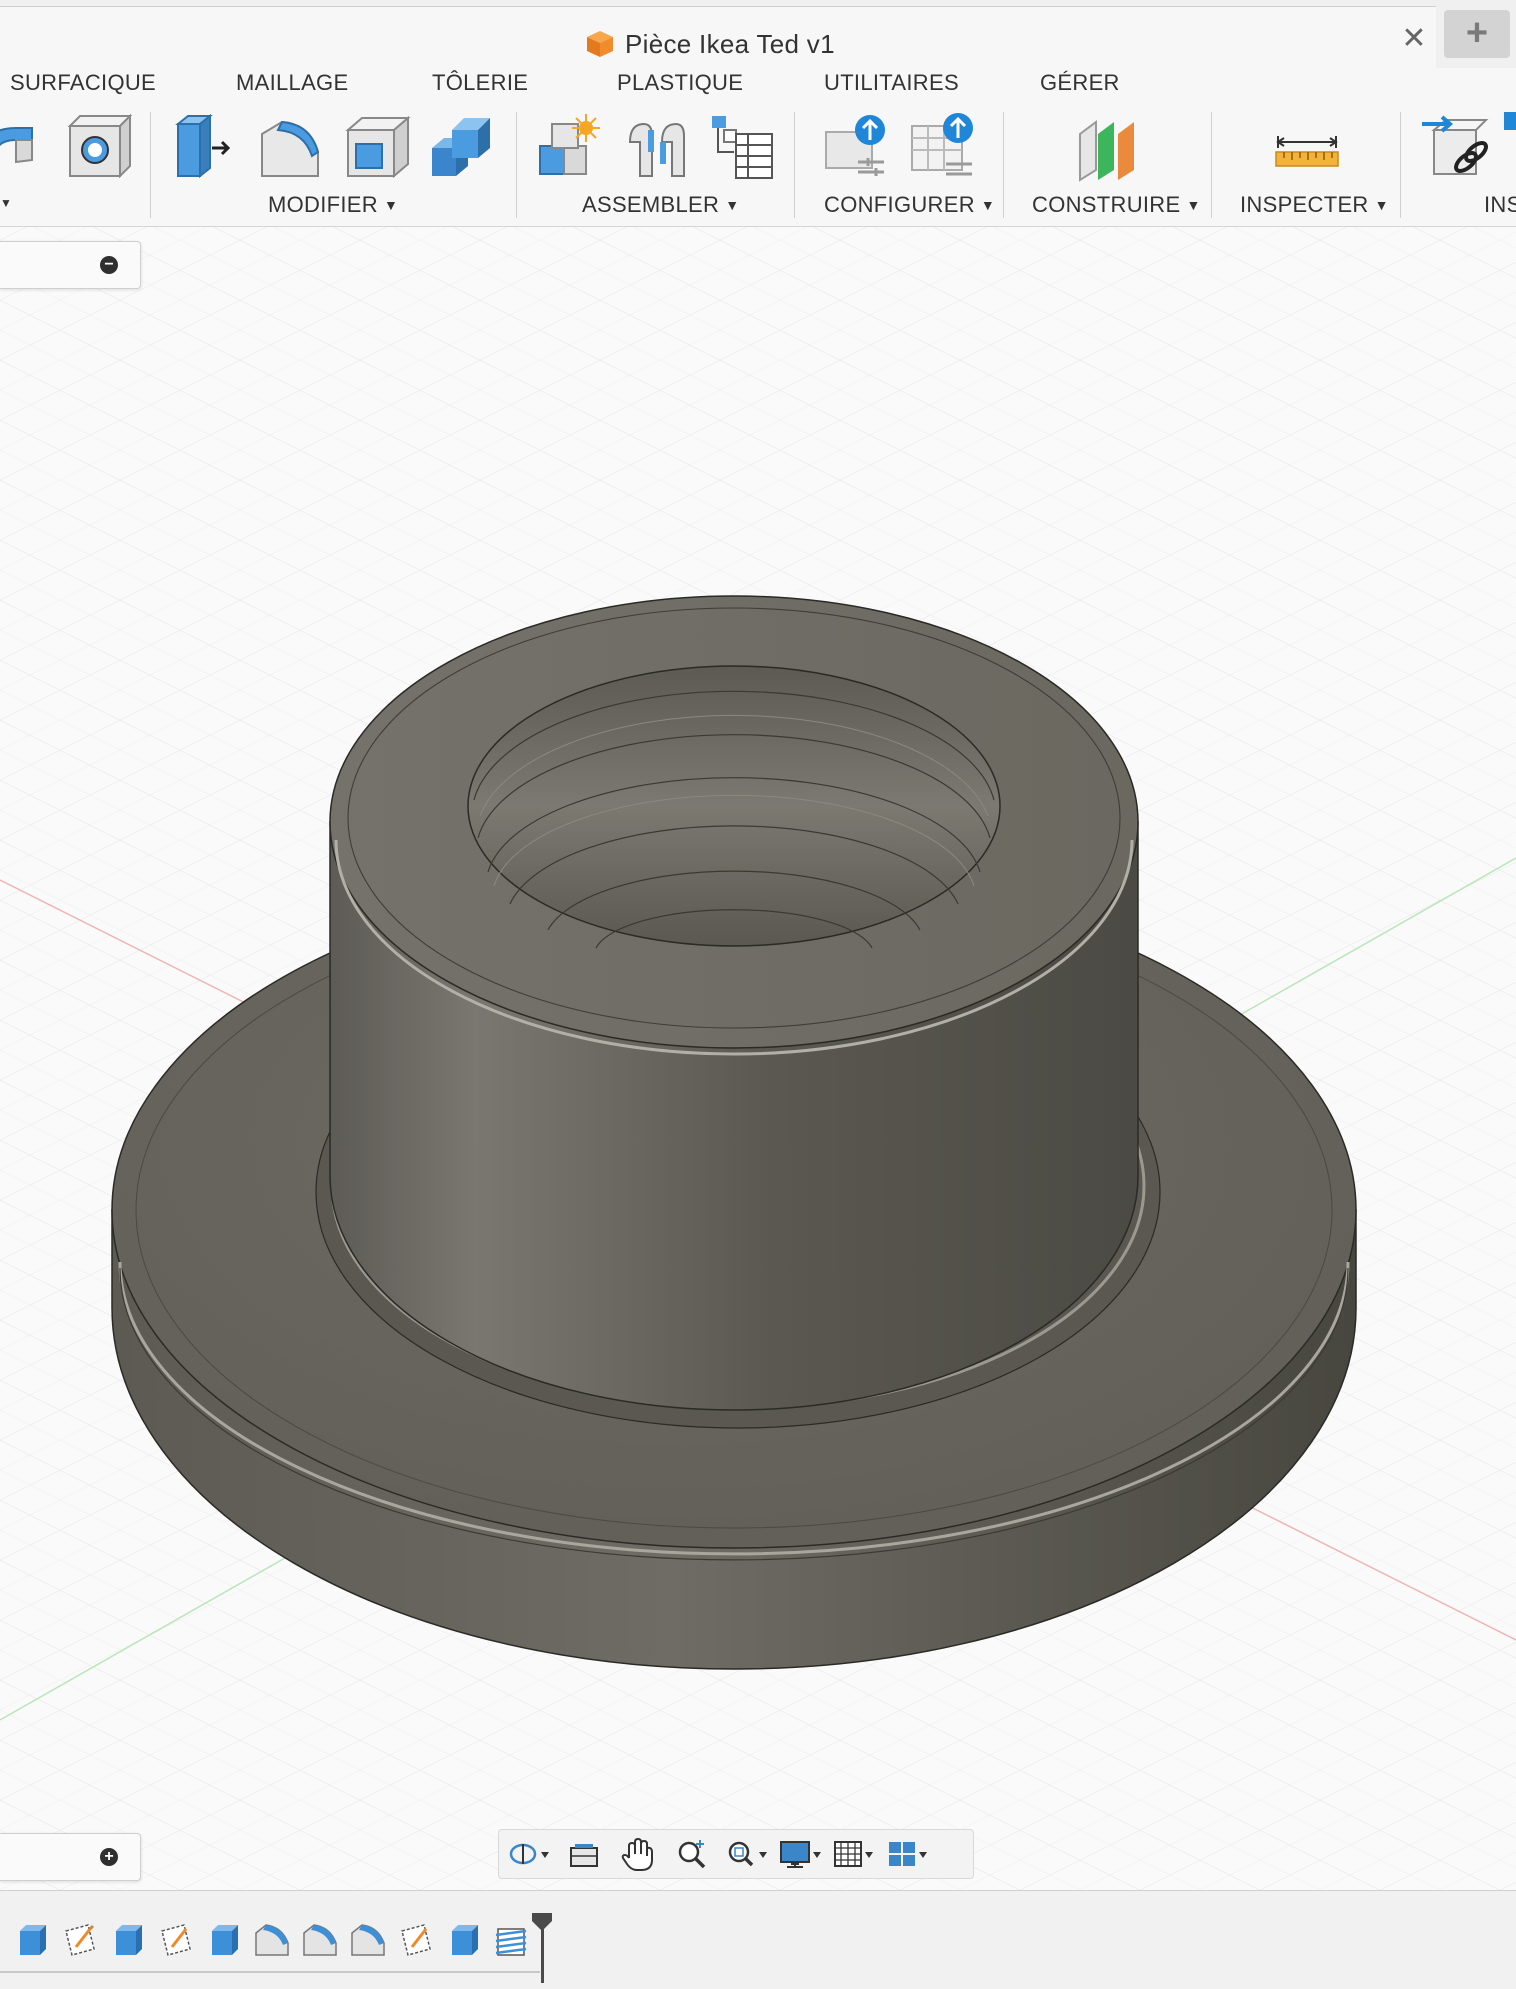 This screenshot has width=1516, height=1989. What do you see at coordinates (638, 1854) in the screenshot?
I see `pan-icon` at bounding box center [638, 1854].